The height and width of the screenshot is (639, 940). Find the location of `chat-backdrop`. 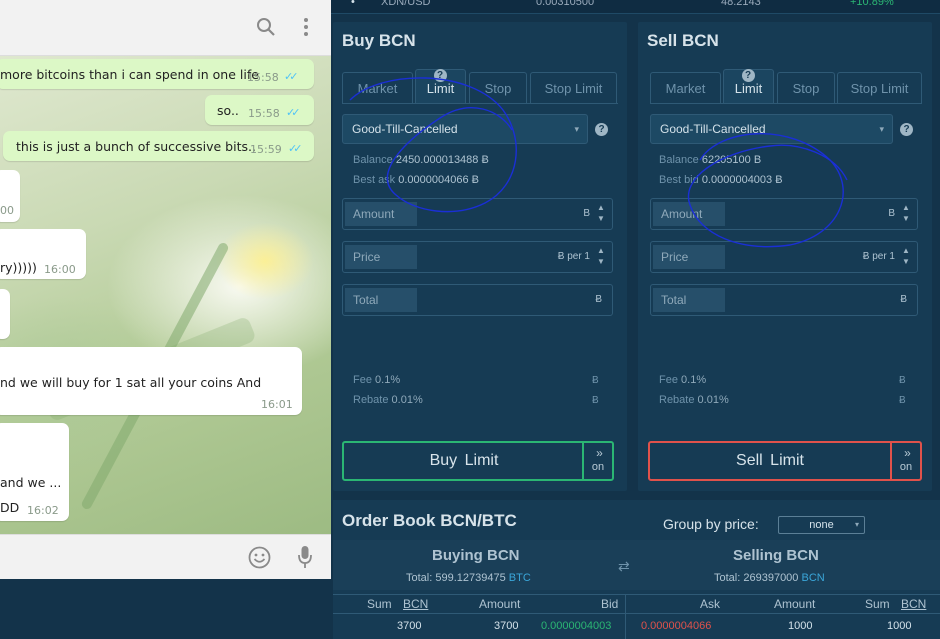

chat-backdrop is located at coordinates (165, 609).